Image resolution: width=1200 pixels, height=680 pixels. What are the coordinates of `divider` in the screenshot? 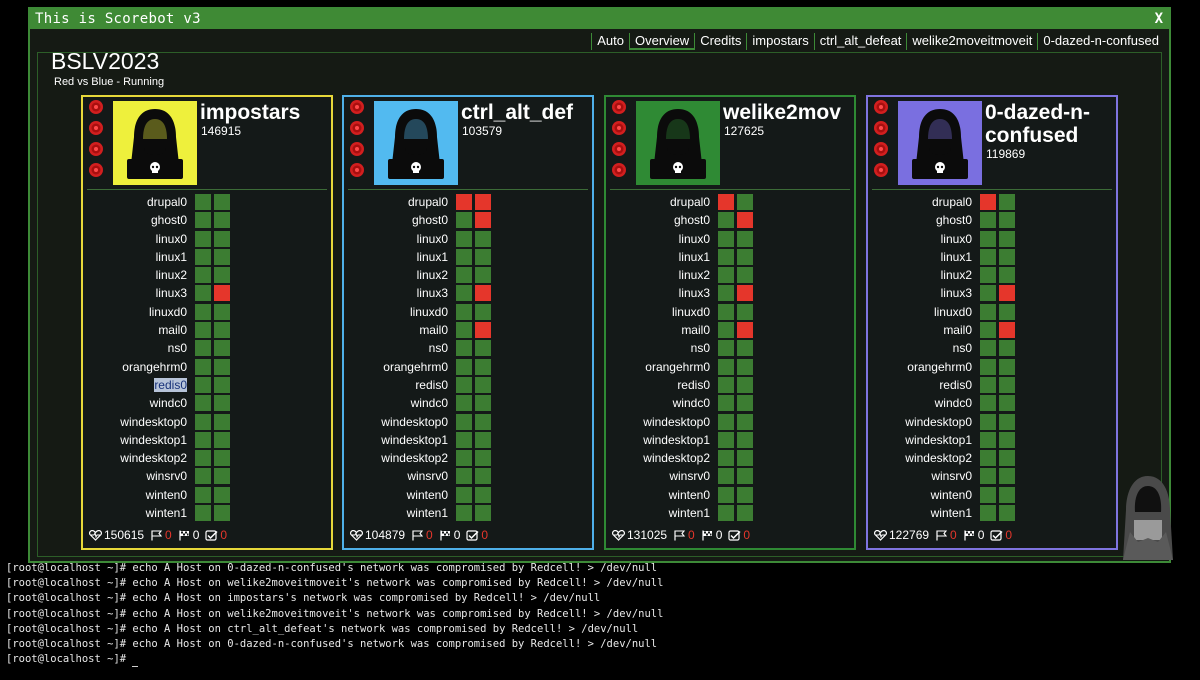 It's located at (468, 189).